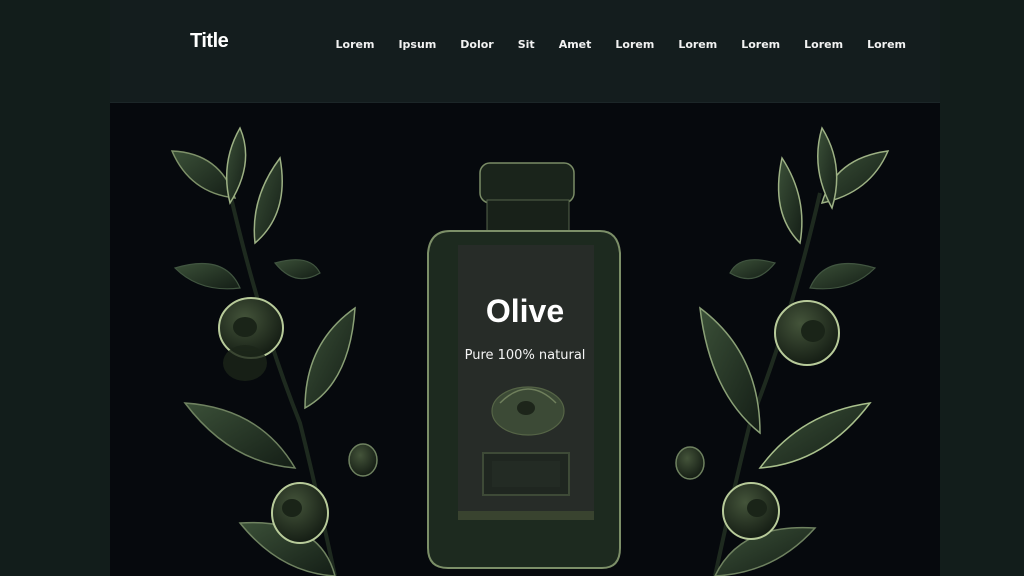 The width and height of the screenshot is (1024, 576). Describe the element at coordinates (209, 41) in the screenshot. I see `site-logo: Title` at that location.